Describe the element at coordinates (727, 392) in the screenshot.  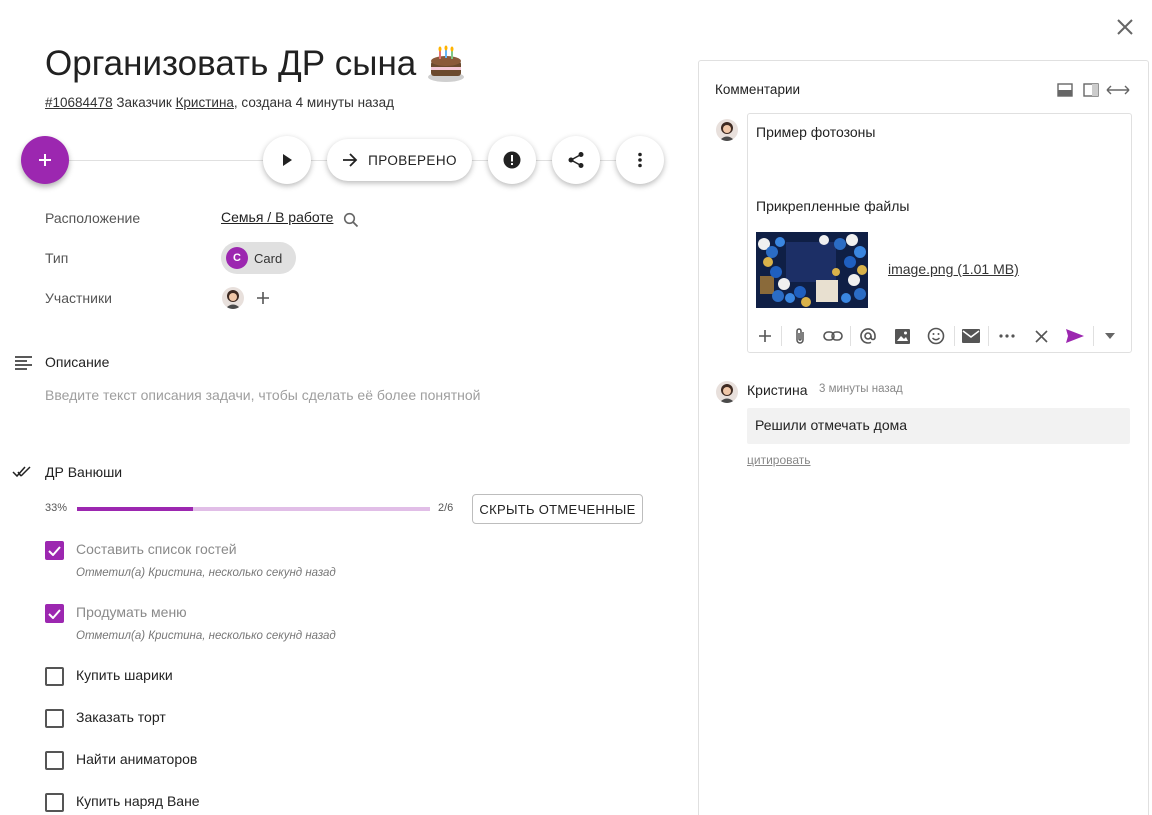
I see `comment-author-avatar` at that location.